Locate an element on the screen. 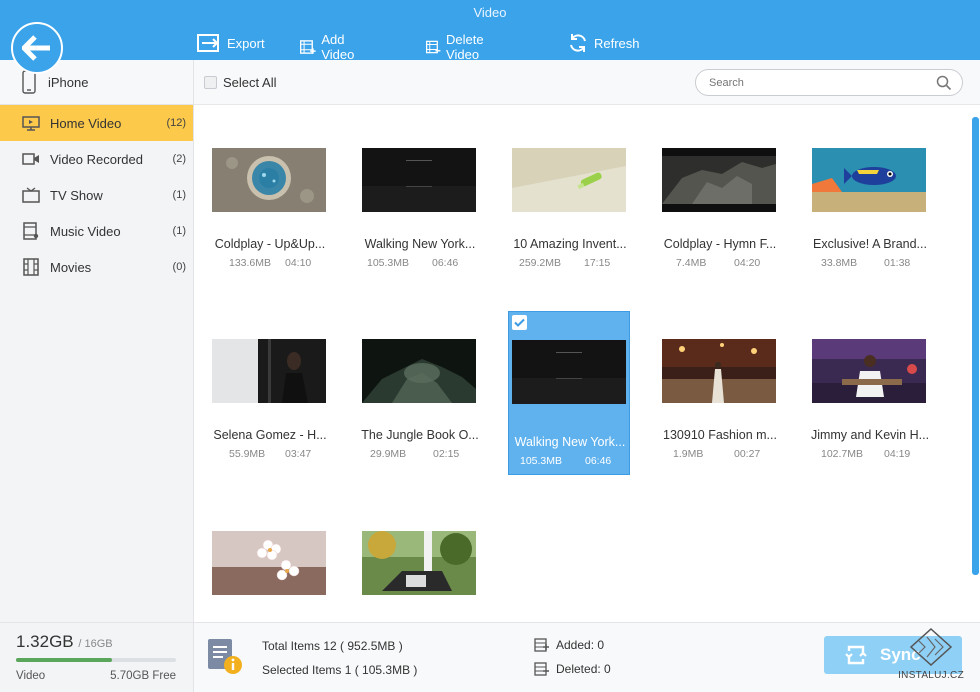 The width and height of the screenshot is (980, 692). total-items: Total Items 12 ( 952.5MB ) is located at coordinates (332, 646).